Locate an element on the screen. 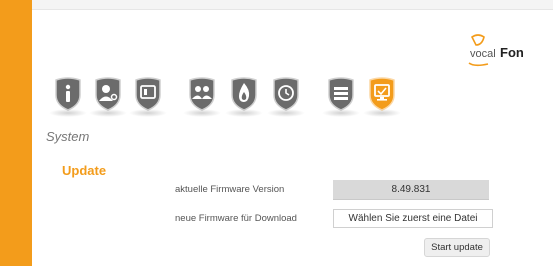  monitor-icon is located at coordinates (382, 94).